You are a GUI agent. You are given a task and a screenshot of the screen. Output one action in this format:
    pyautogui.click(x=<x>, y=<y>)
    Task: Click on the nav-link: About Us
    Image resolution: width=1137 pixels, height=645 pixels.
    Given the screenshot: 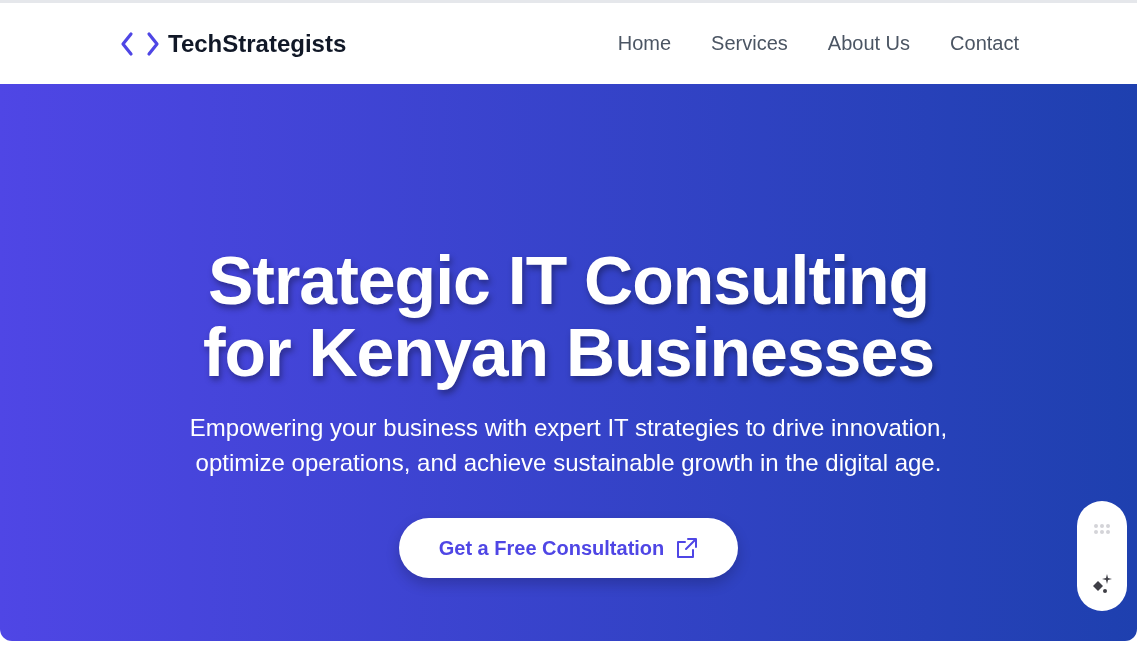 What is the action you would take?
    pyautogui.click(x=869, y=43)
    